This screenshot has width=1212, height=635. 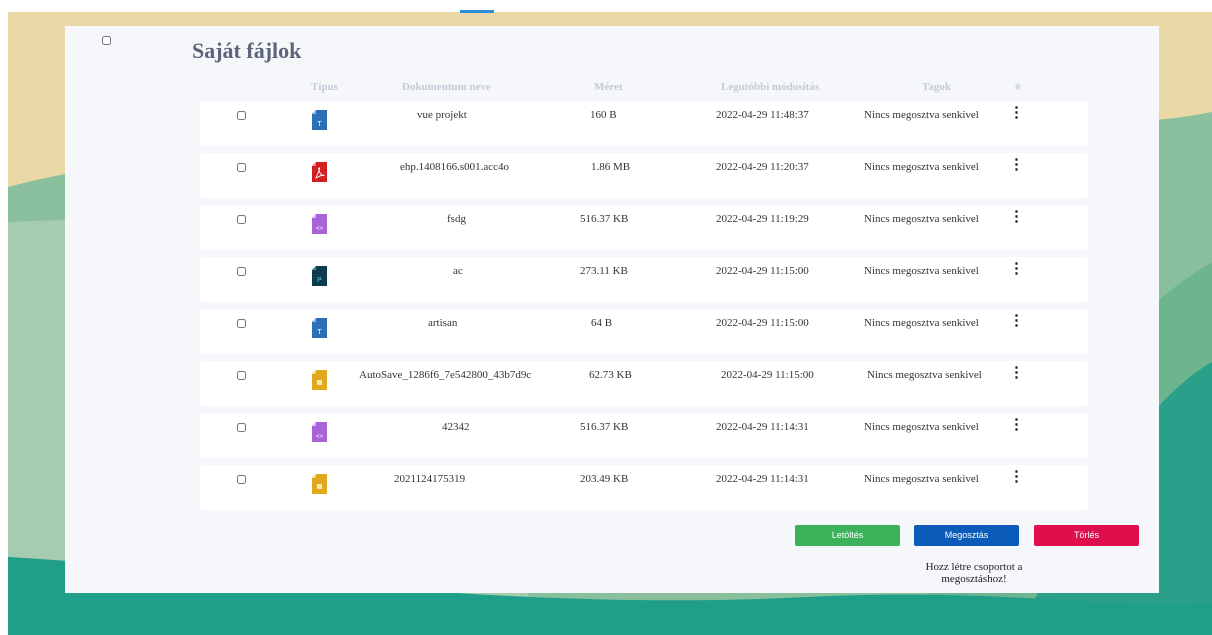 I want to click on file-size: 203.49 KB, so click(x=604, y=479).